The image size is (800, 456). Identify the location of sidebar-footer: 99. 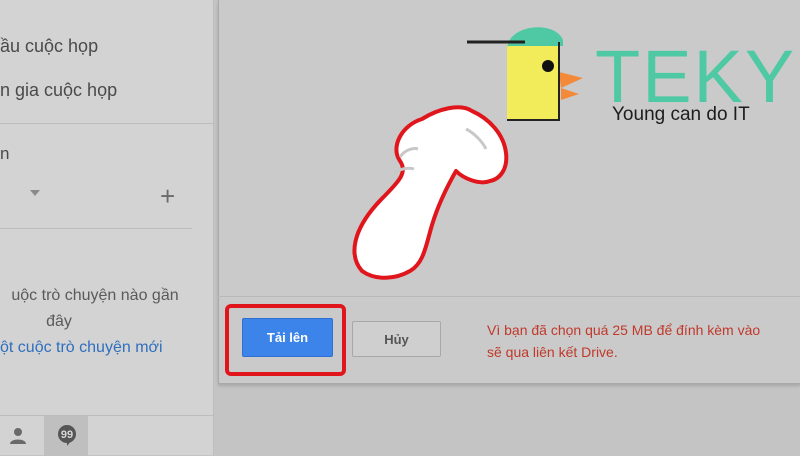
(106, 435).